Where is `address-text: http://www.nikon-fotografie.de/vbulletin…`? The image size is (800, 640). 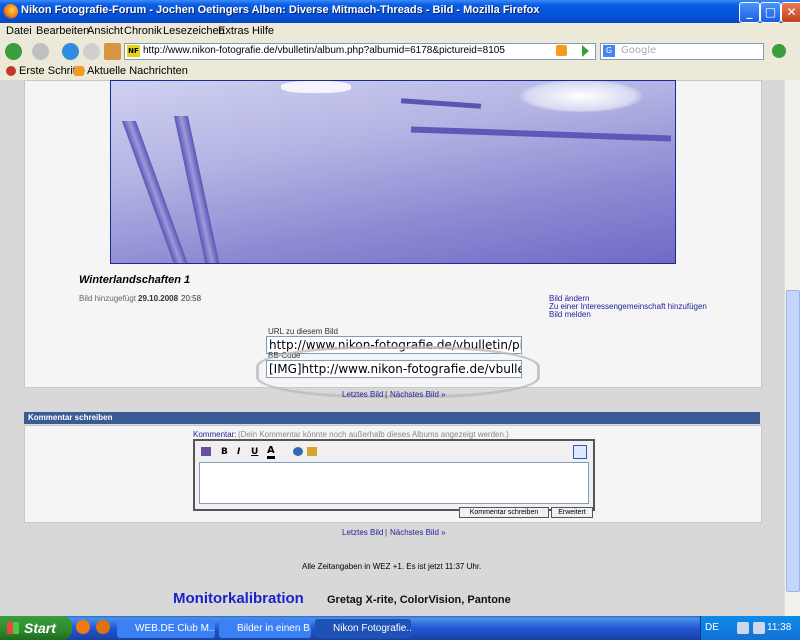
address-text: http://www.nikon-fotografie.de/vbulletin… is located at coordinates (324, 50).